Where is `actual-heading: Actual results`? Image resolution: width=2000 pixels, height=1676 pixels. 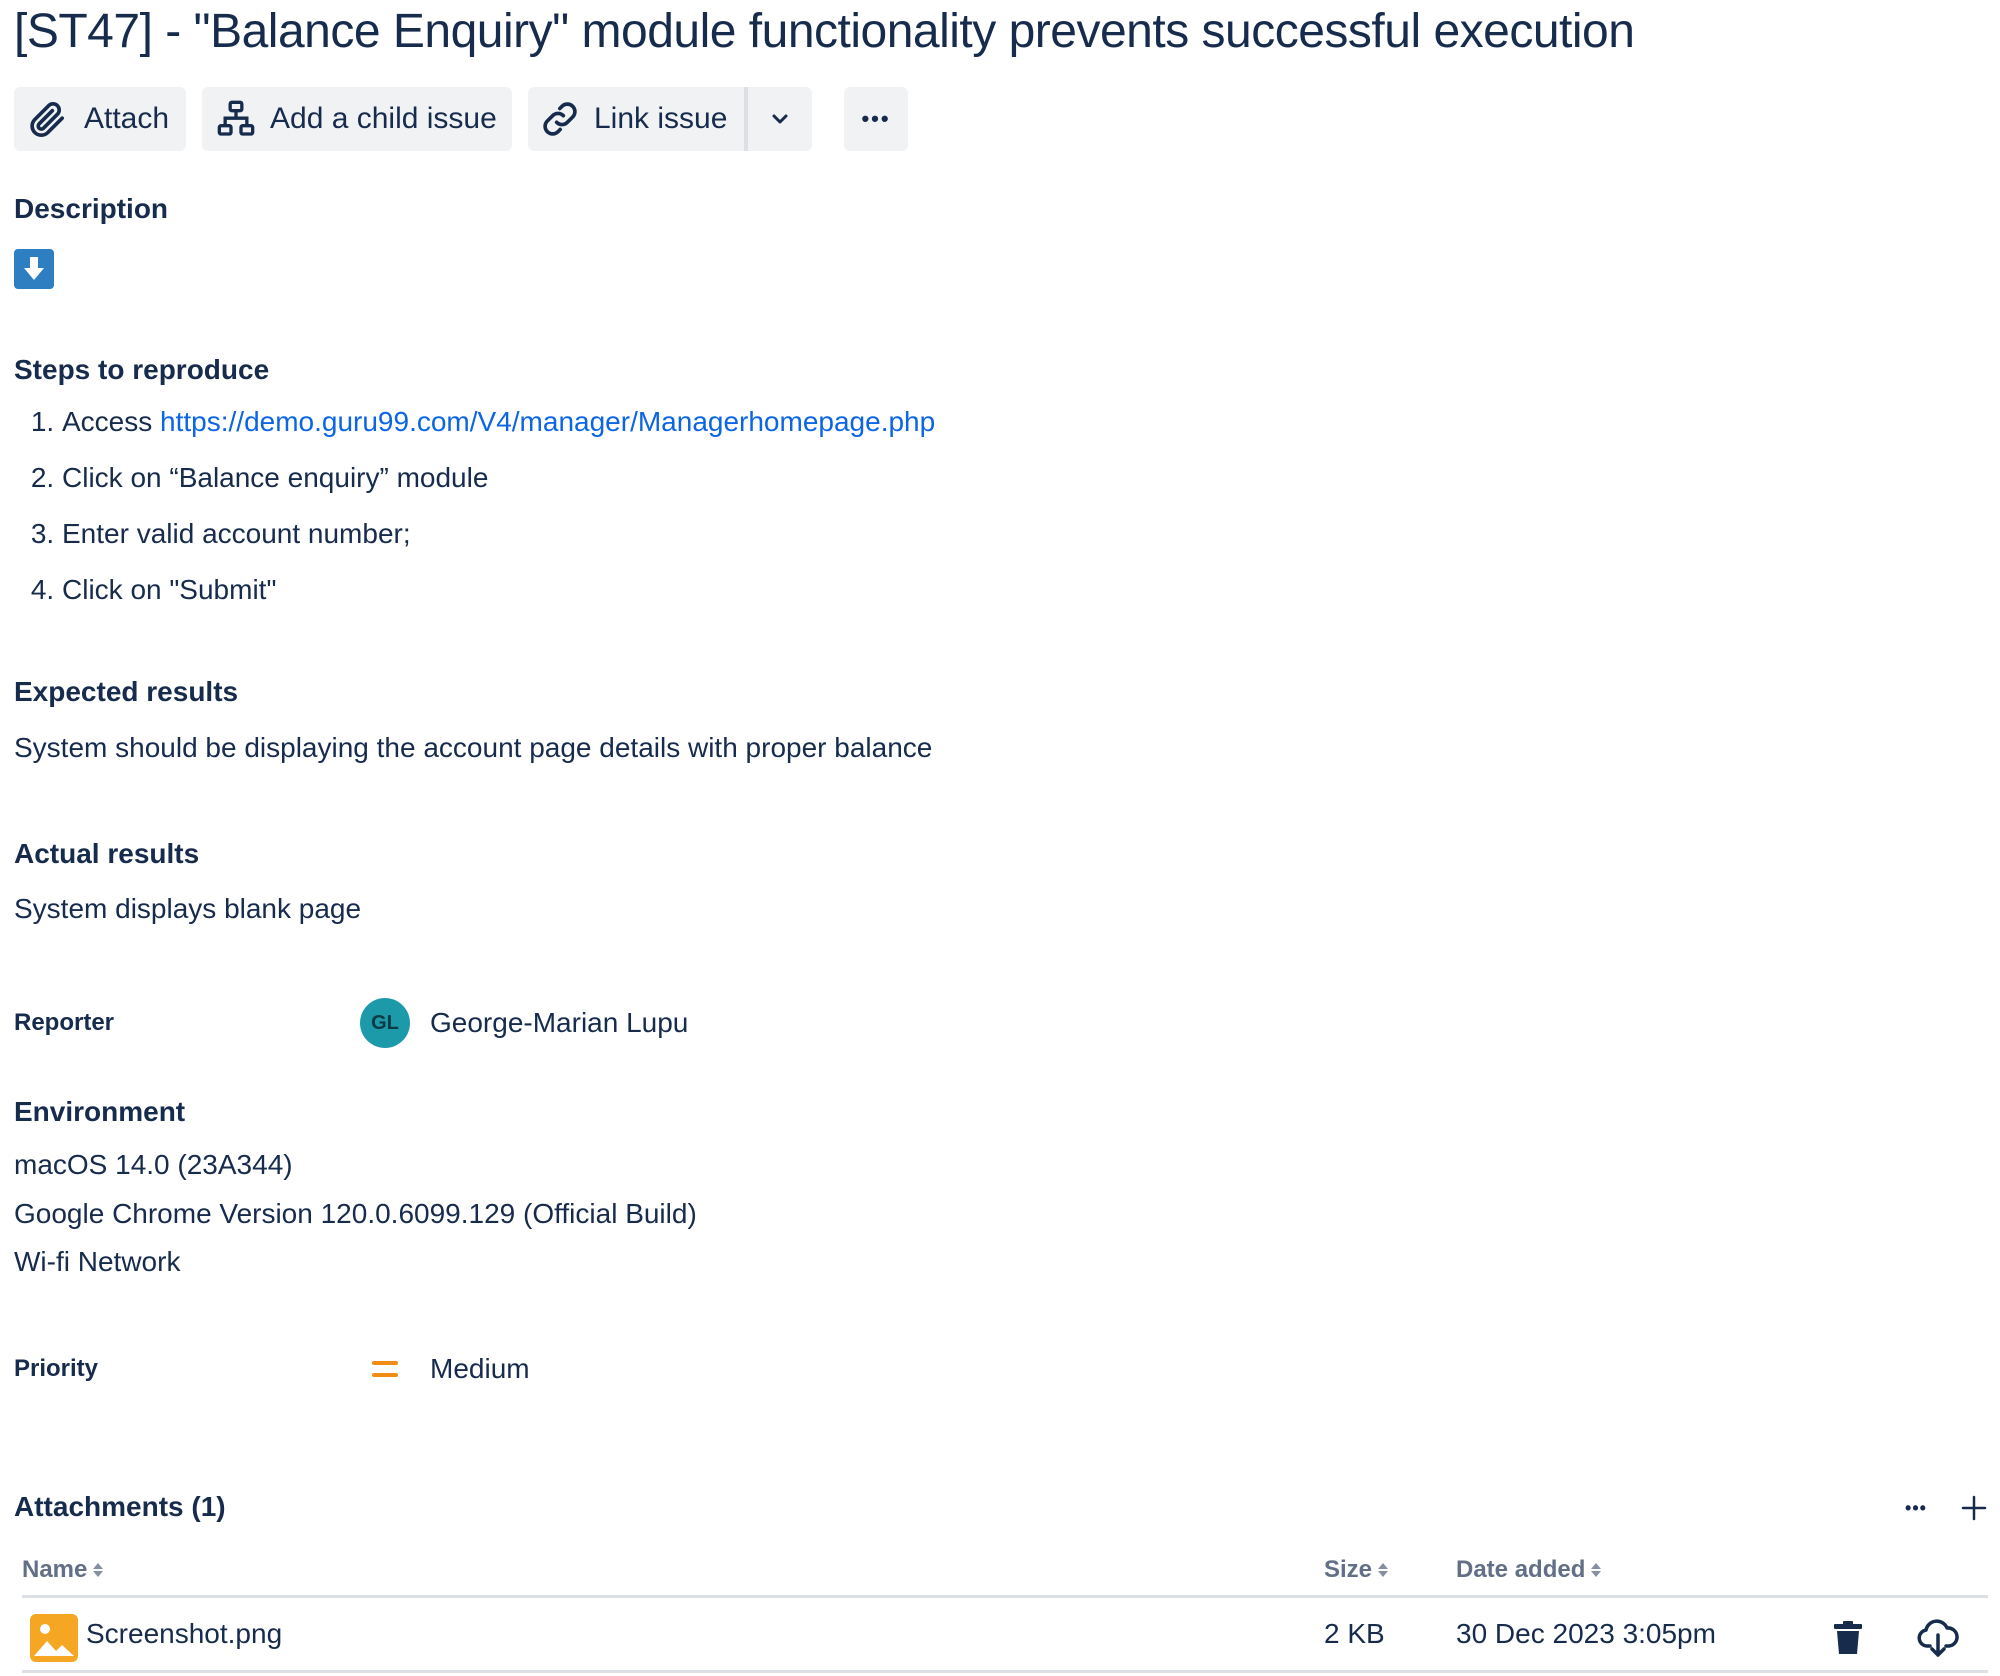
actual-heading: Actual results is located at coordinates (107, 853).